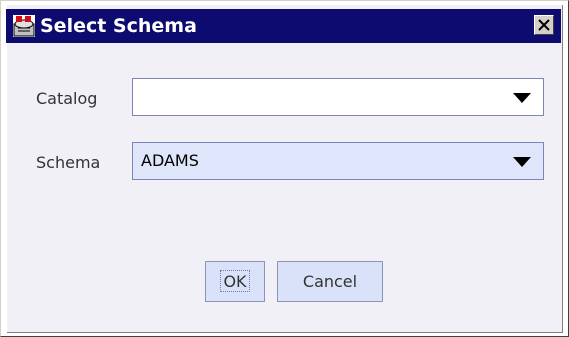 The width and height of the screenshot is (569, 337). What do you see at coordinates (283, 26) in the screenshot?
I see `title-bar: Select Schema` at bounding box center [283, 26].